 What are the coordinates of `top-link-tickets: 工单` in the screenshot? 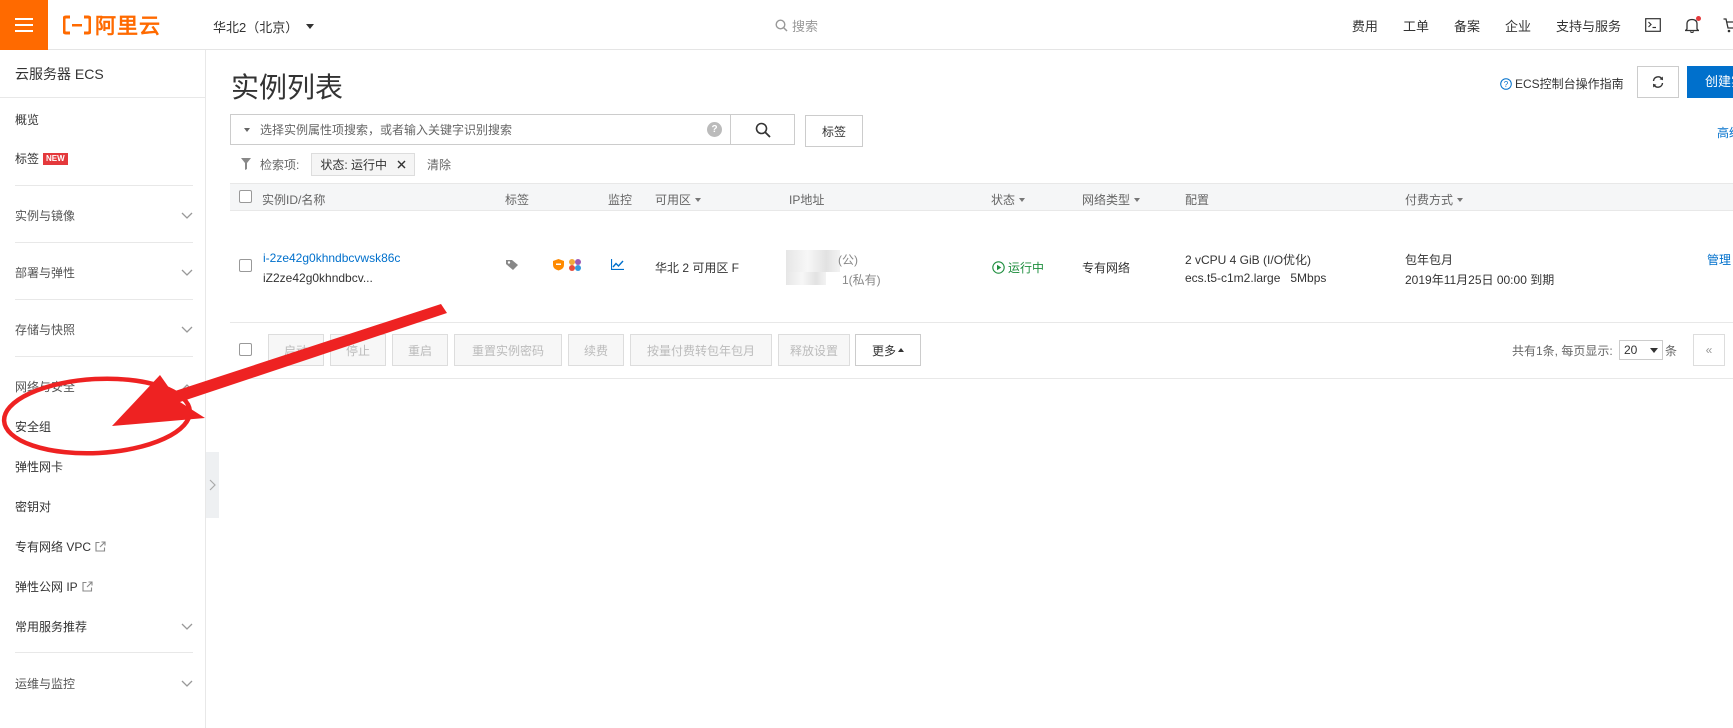 It's located at (1416, 25).